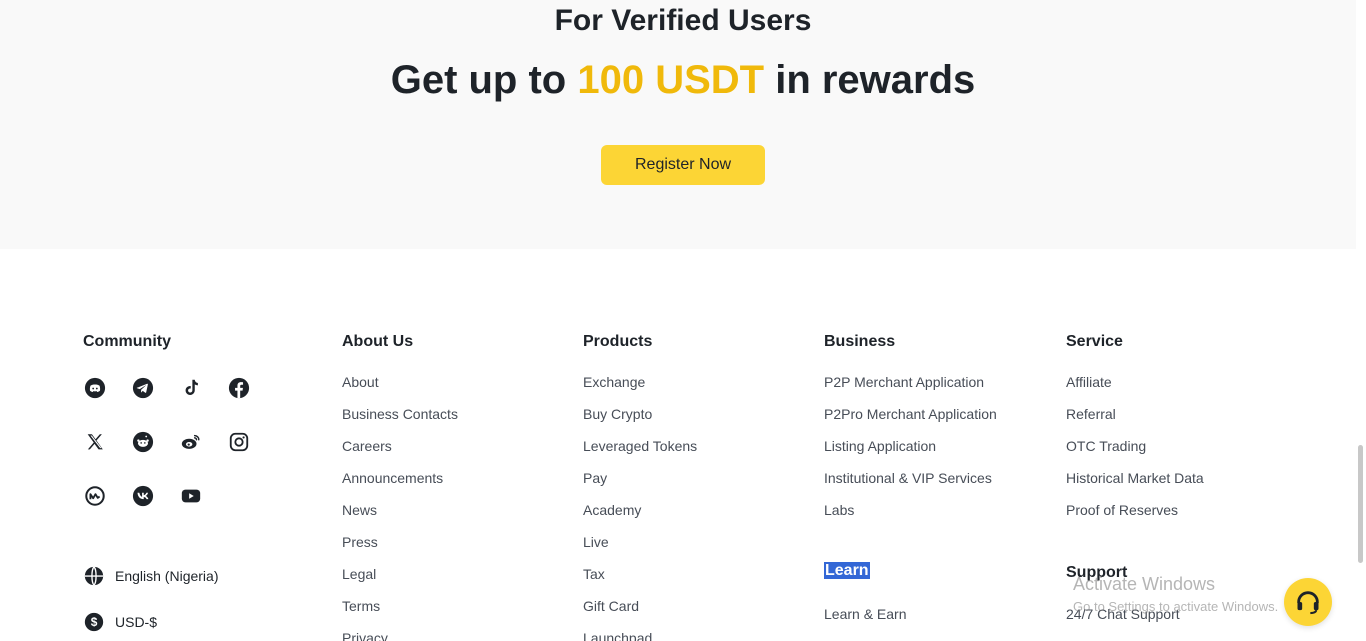  I want to click on language-label: English (Nigeria), so click(167, 576).